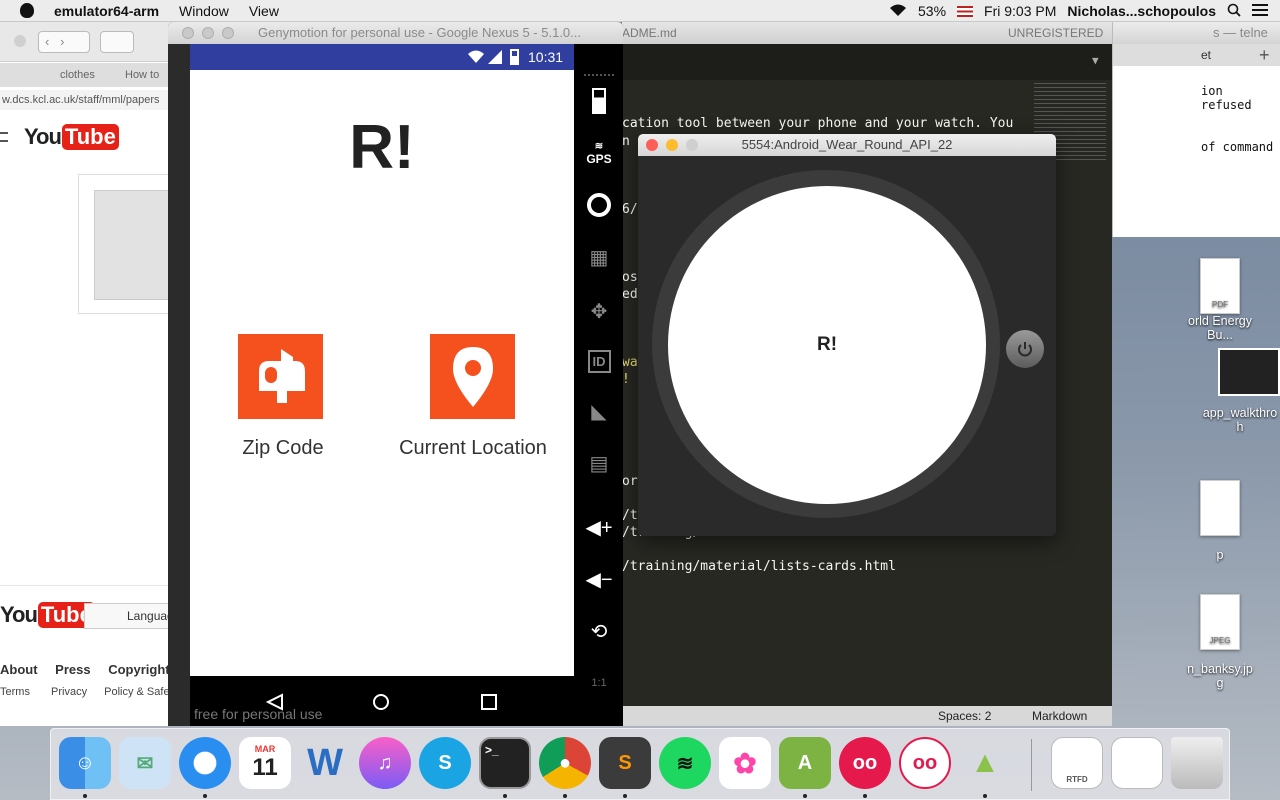  What do you see at coordinates (599, 527) in the screenshot?
I see `volume-up-icon: ◀+` at bounding box center [599, 527].